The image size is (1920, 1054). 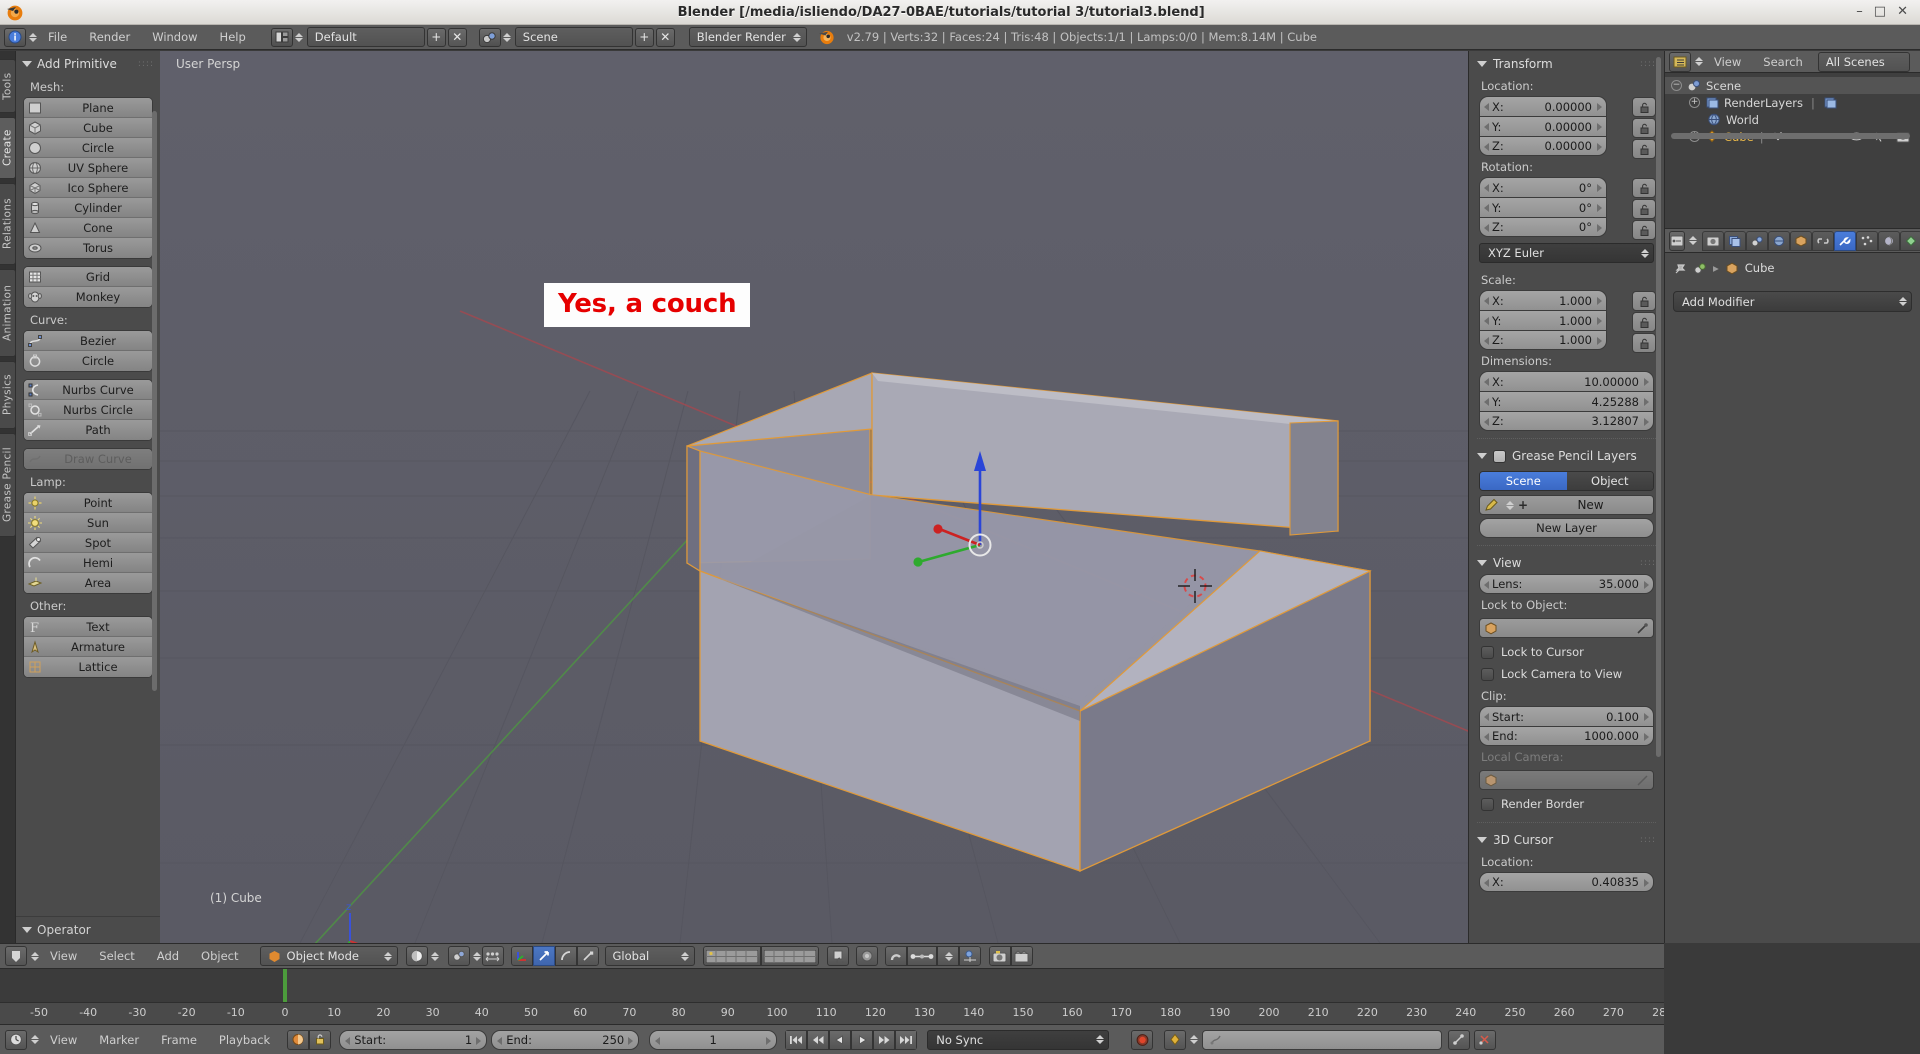 I want to click on insert-keyframe-icon, so click(x=1459, y=1039).